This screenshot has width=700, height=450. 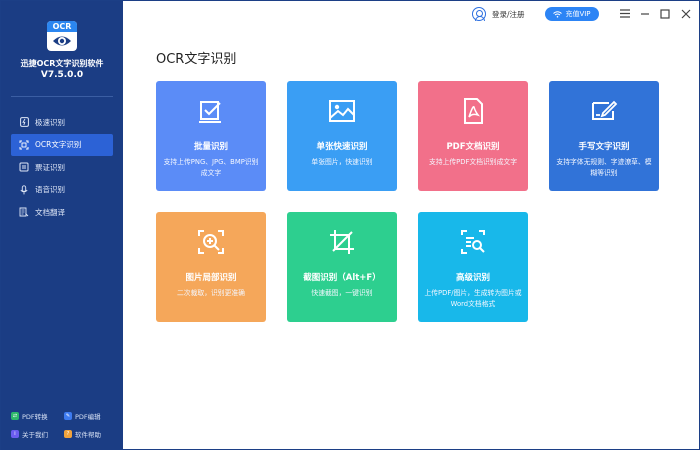 What do you see at coordinates (50, 122) in the screenshot?
I see `sidebar-item-label: 极速识别` at bounding box center [50, 122].